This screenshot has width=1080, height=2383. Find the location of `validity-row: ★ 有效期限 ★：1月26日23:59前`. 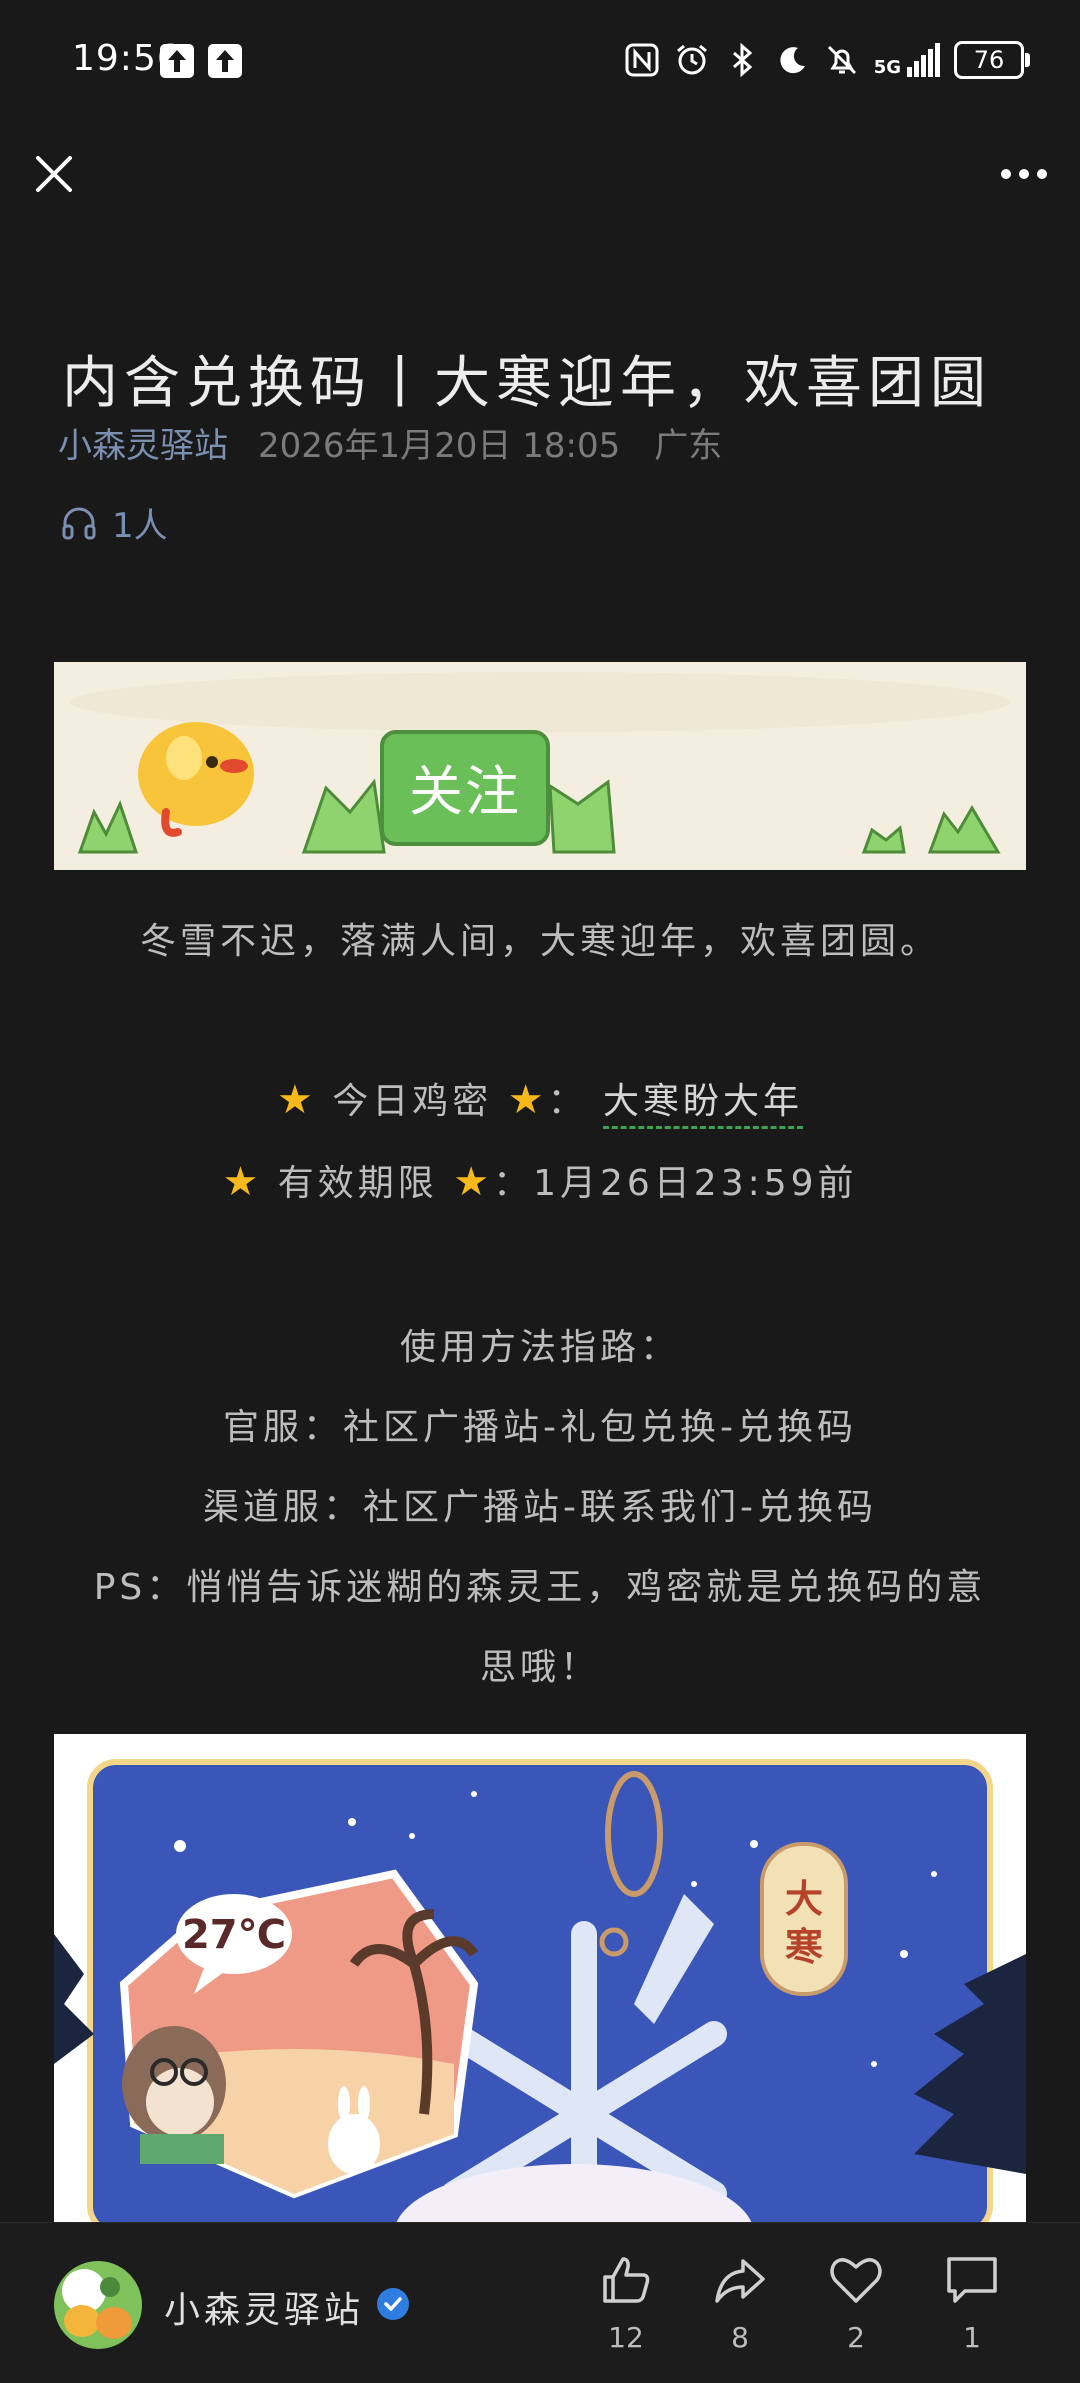

validity-row: ★ 有效期限 ★：1月26日23:59前 is located at coordinates (540, 1180).